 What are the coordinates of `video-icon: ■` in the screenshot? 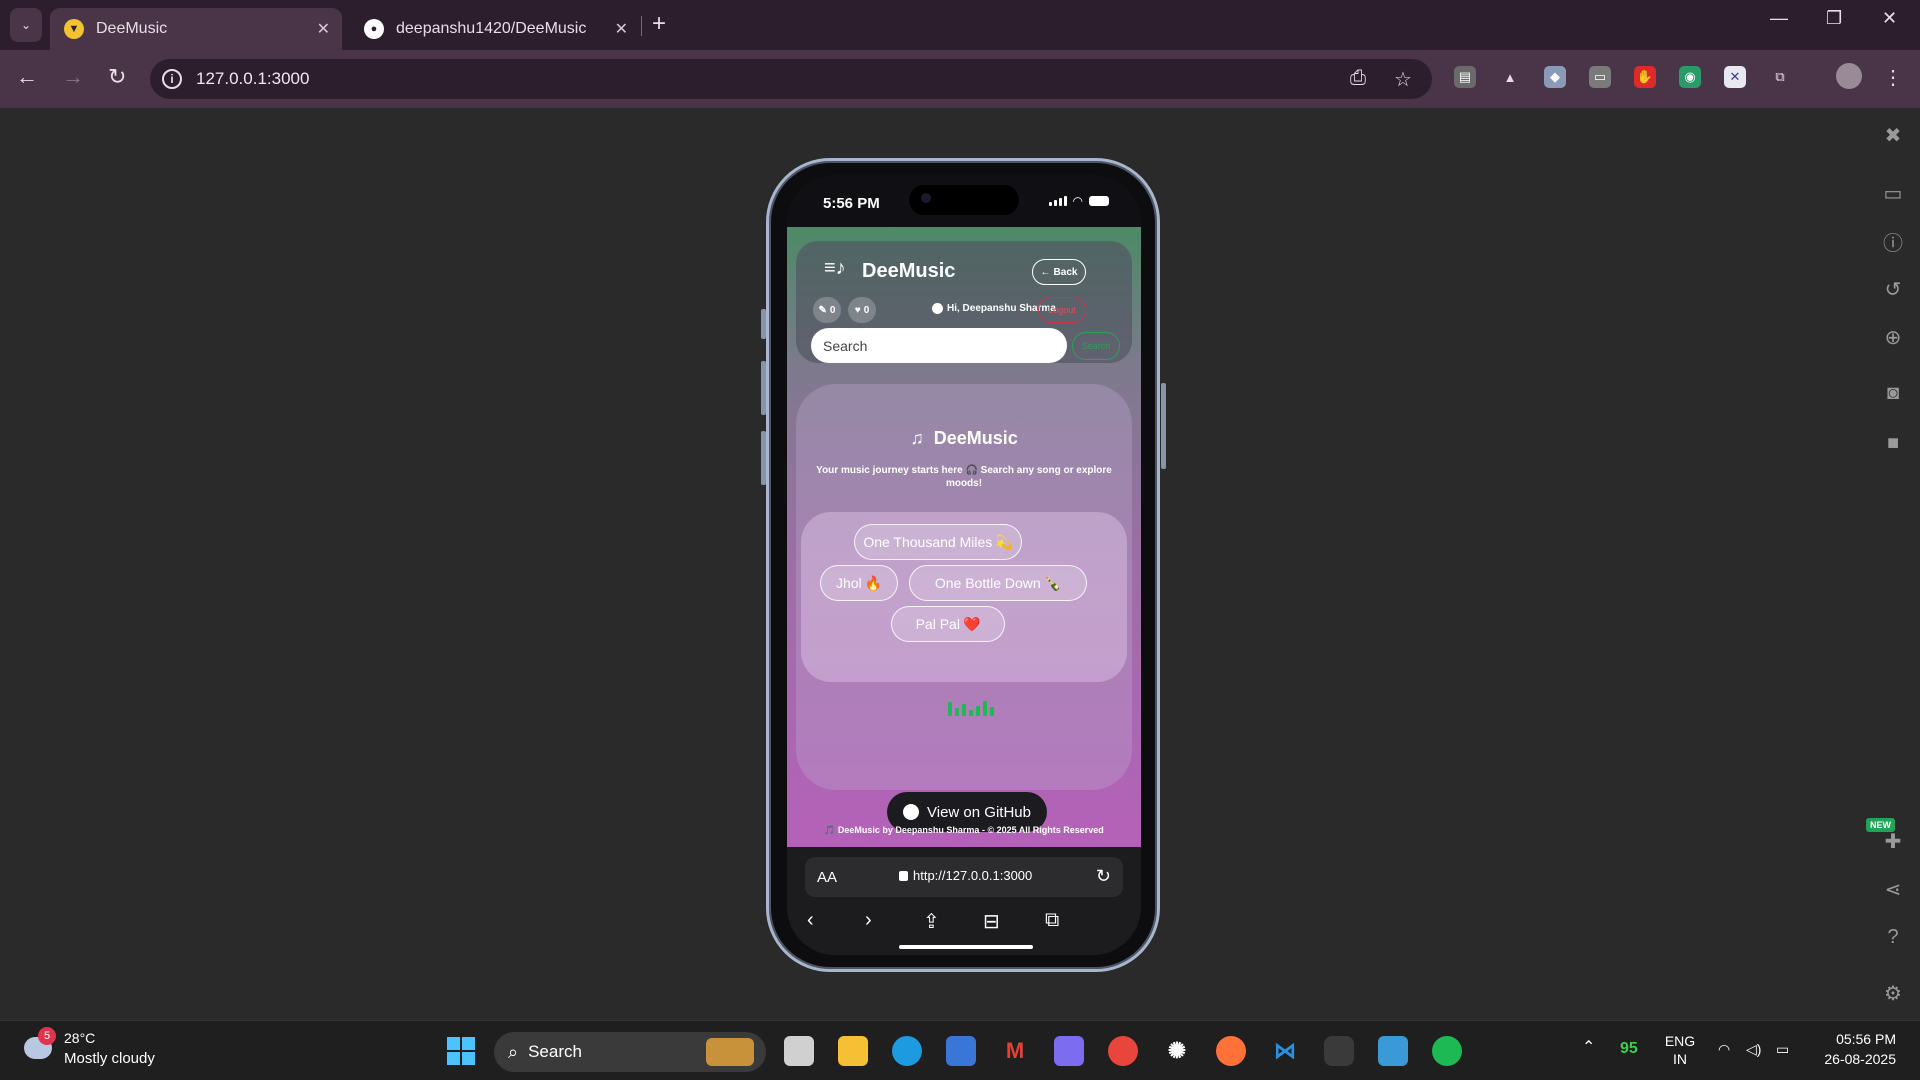 It's located at (1893, 443).